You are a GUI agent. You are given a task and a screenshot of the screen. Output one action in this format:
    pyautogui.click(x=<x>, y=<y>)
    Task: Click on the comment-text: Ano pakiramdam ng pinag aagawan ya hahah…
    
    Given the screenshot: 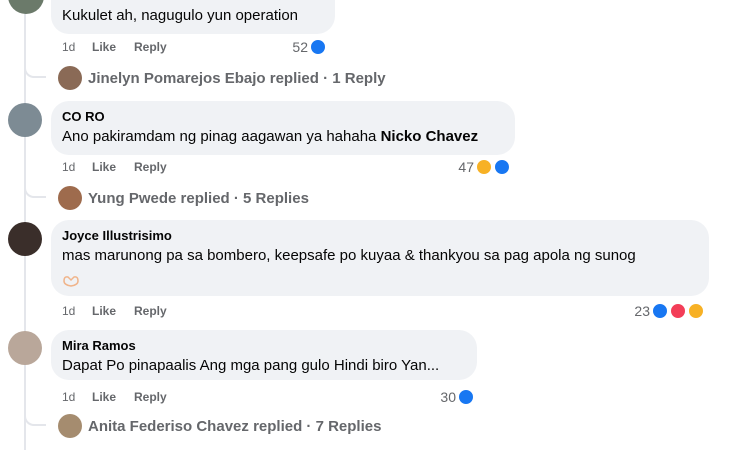 What is the action you would take?
    pyautogui.click(x=270, y=136)
    